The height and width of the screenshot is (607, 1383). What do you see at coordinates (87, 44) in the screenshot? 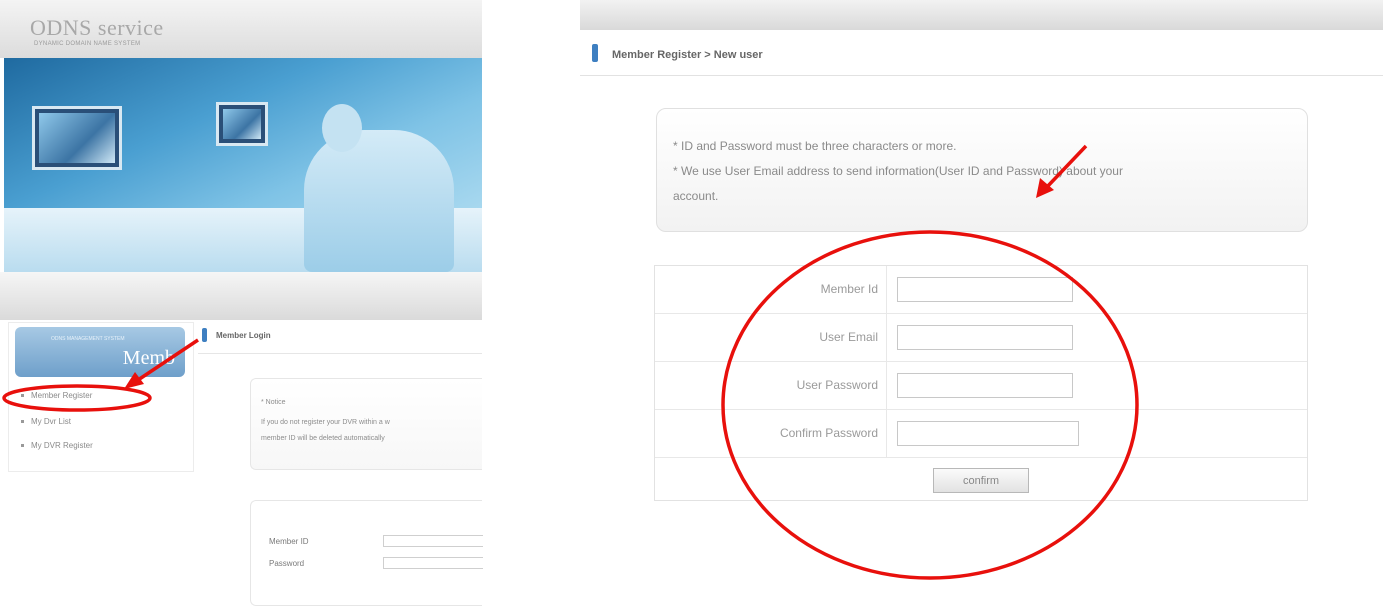
I see `logo-subtitle: DYNAMIC DOMAIN NAME SYSTEM` at bounding box center [87, 44].